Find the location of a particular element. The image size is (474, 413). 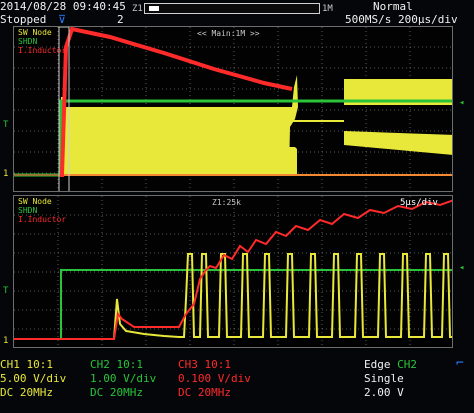

legend-ch1-main: SW Node is located at coordinates (35, 32).